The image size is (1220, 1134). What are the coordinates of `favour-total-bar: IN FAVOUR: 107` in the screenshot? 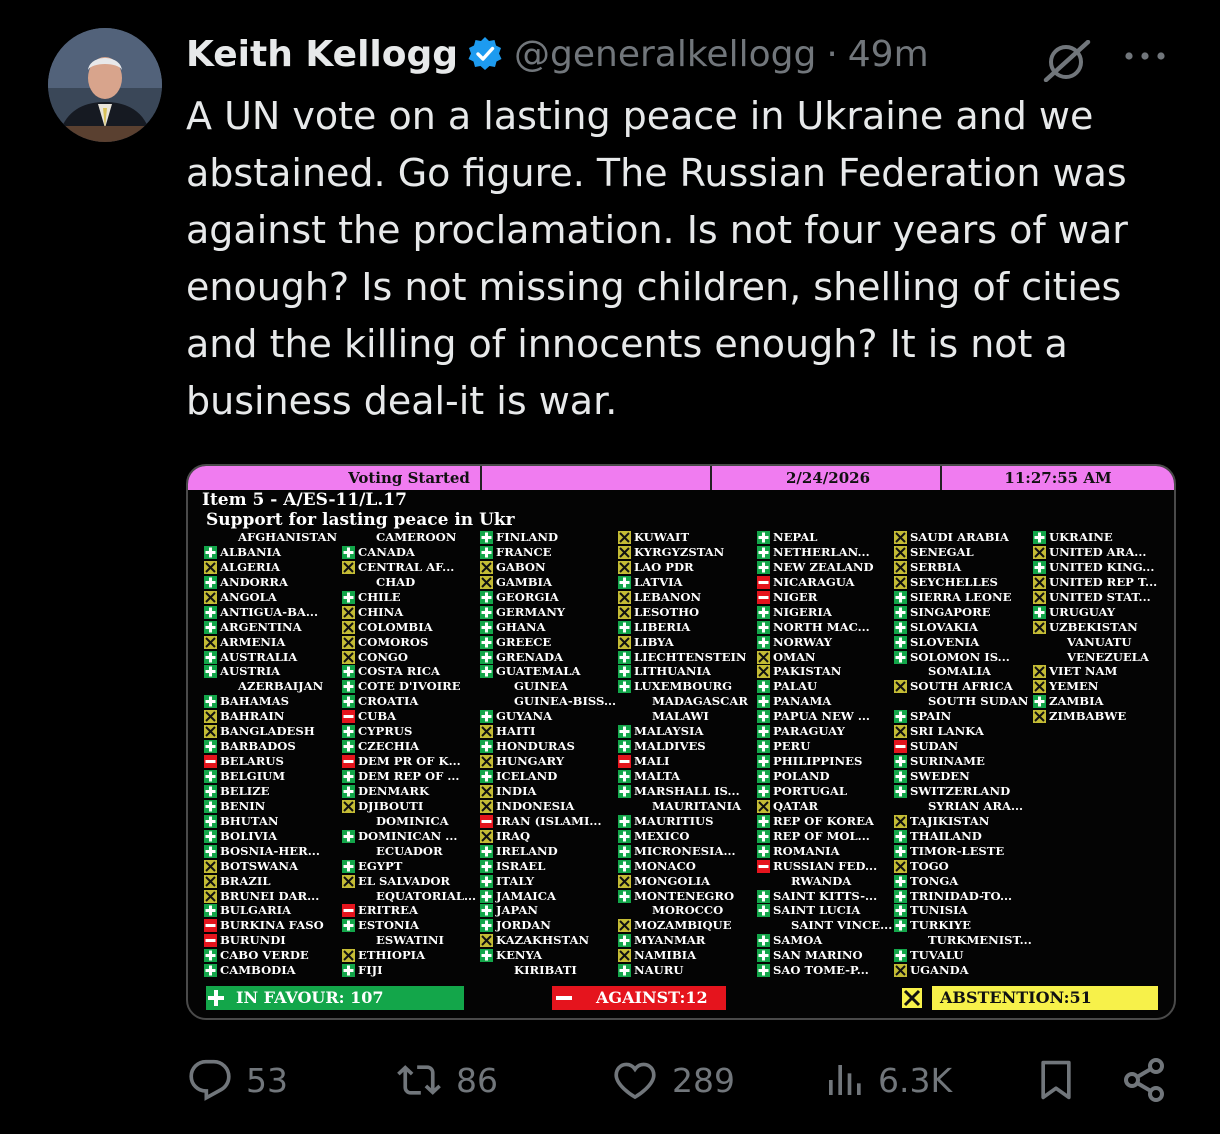 It's located at (335, 998).